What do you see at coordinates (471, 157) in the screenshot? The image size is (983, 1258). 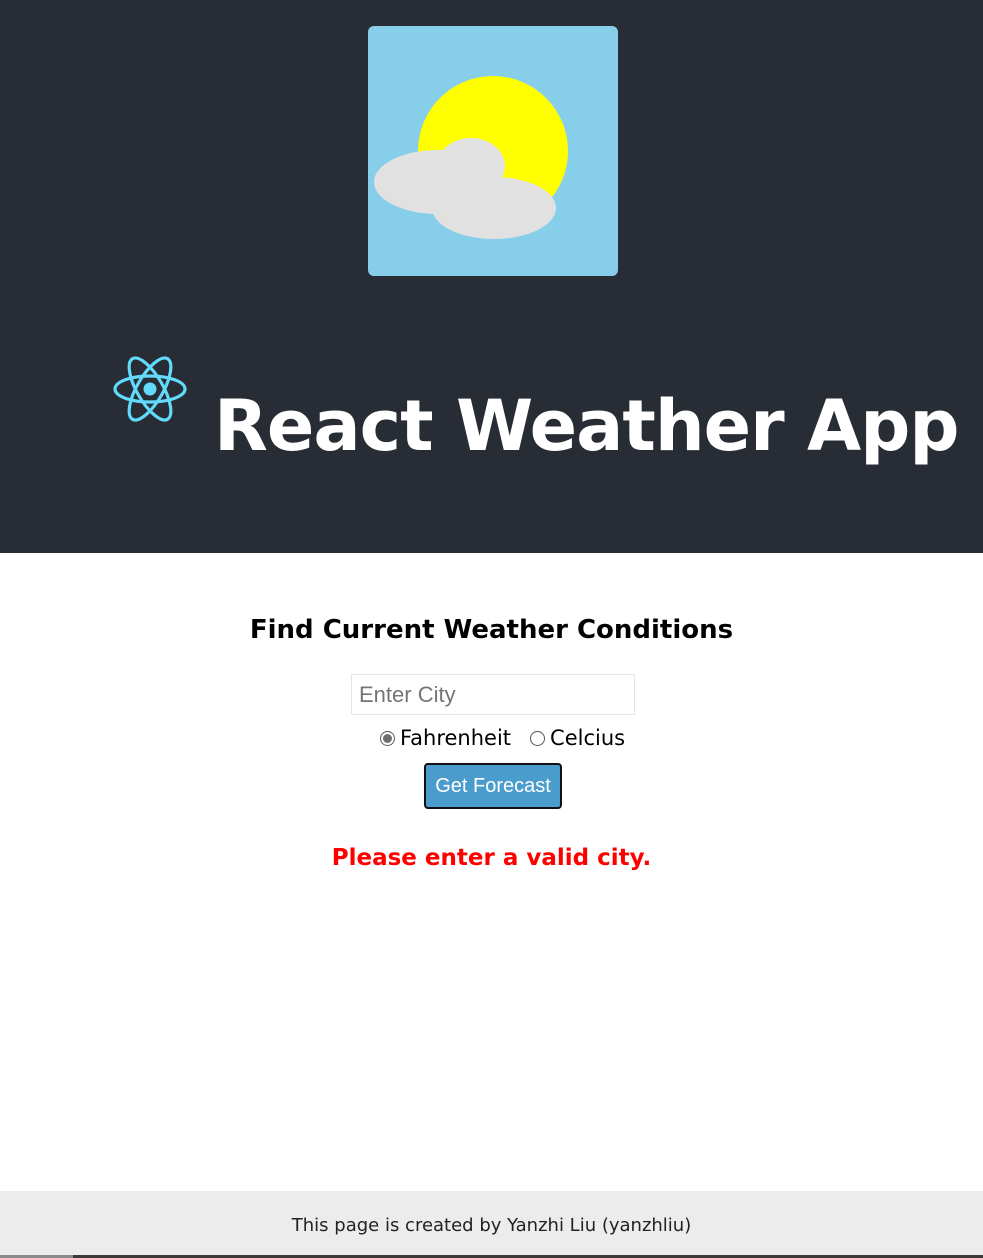 I see `sun-cloud-graphic` at bounding box center [471, 157].